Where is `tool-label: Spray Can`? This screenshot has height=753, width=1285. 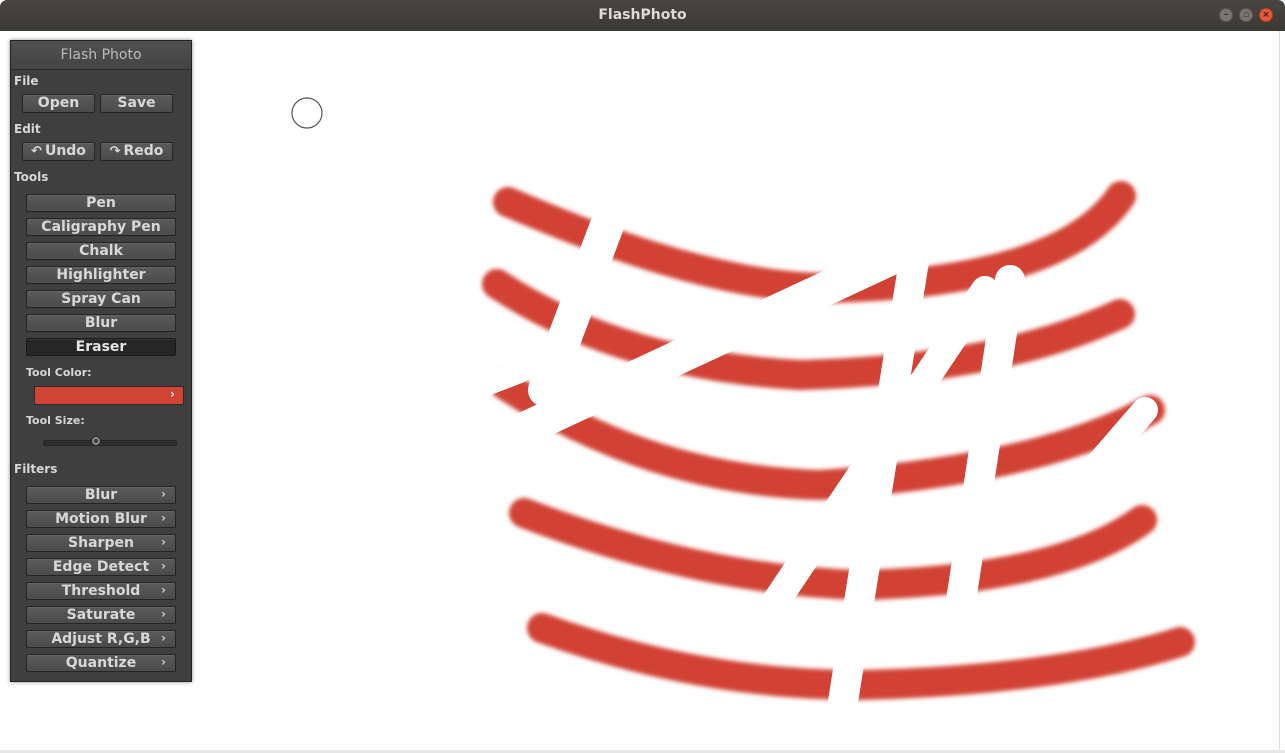 tool-label: Spray Can is located at coordinates (101, 299).